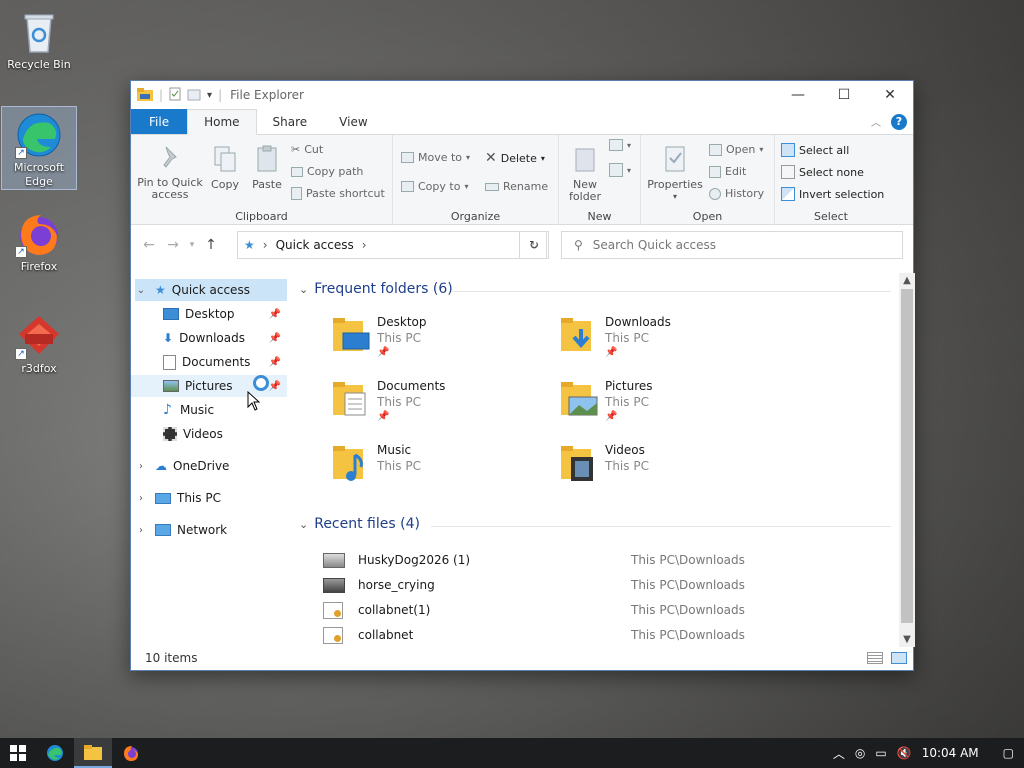 The width and height of the screenshot is (1024, 768). I want to click on copy-button: Copy, so click(225, 168).